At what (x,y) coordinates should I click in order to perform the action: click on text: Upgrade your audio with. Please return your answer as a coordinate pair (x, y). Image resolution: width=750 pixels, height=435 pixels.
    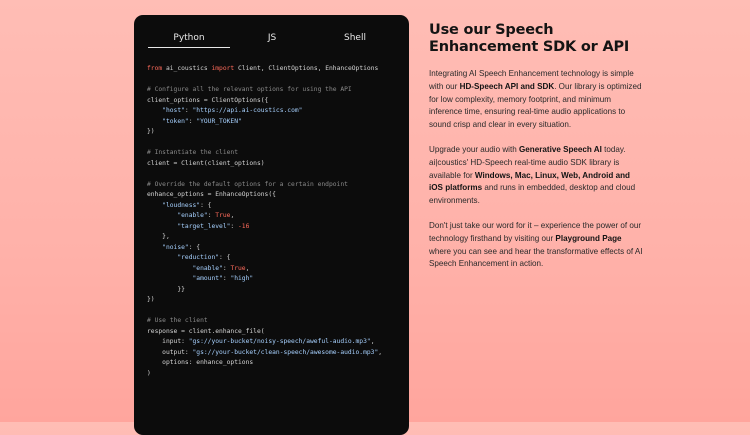
    Looking at the image, I should click on (474, 149).